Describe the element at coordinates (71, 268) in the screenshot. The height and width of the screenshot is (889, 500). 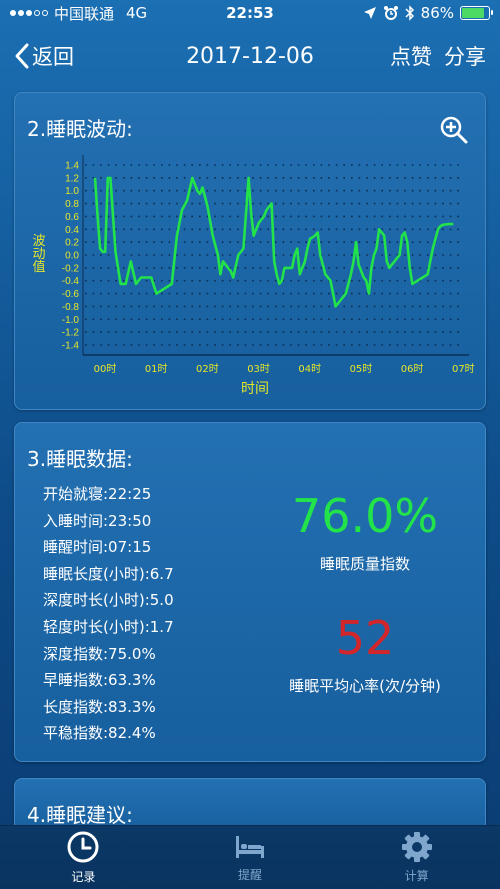
I see `y-tick-label: -0.2` at that location.